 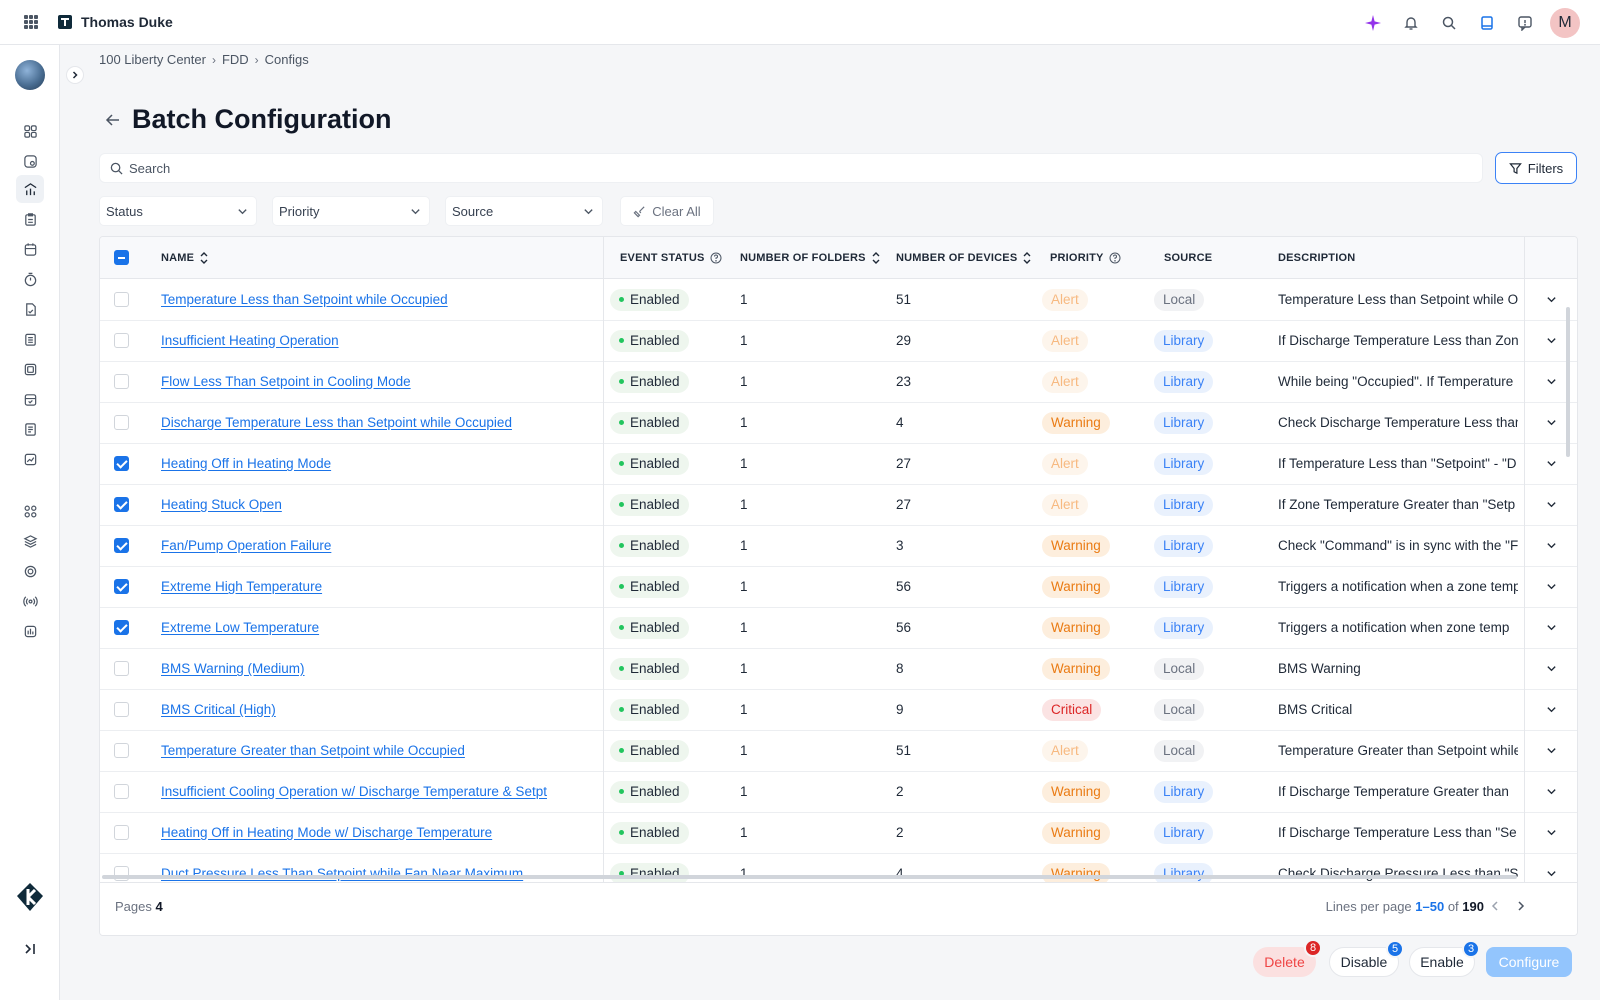 I want to click on user-avatar: M, so click(x=1565, y=22).